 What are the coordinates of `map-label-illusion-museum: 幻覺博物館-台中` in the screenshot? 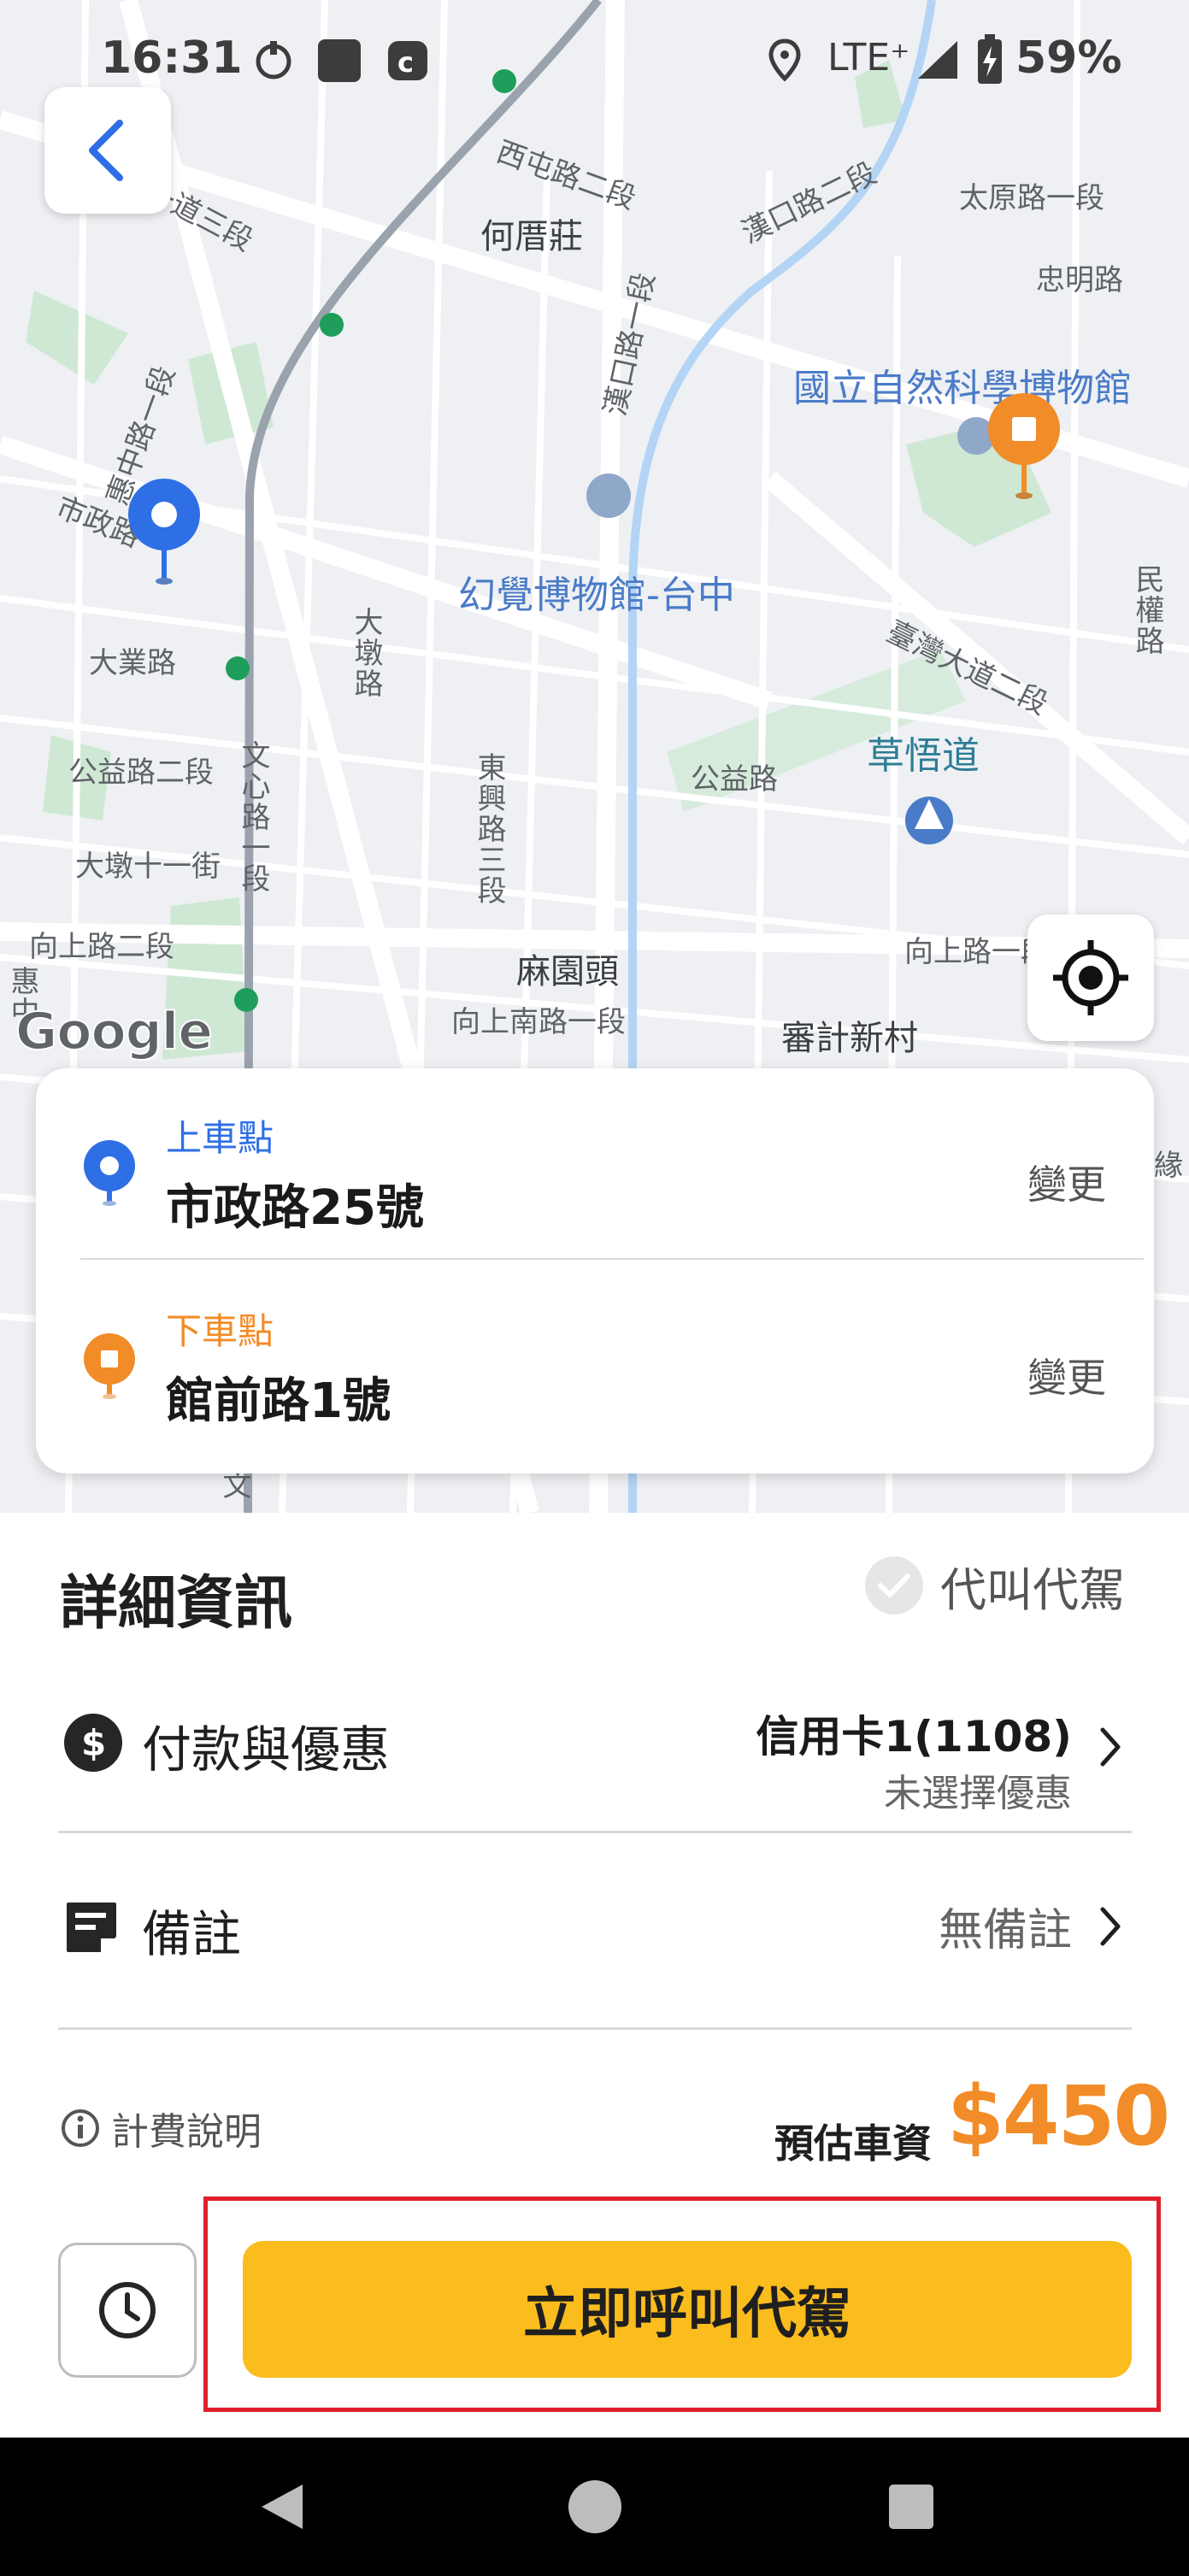 It's located at (596, 595).